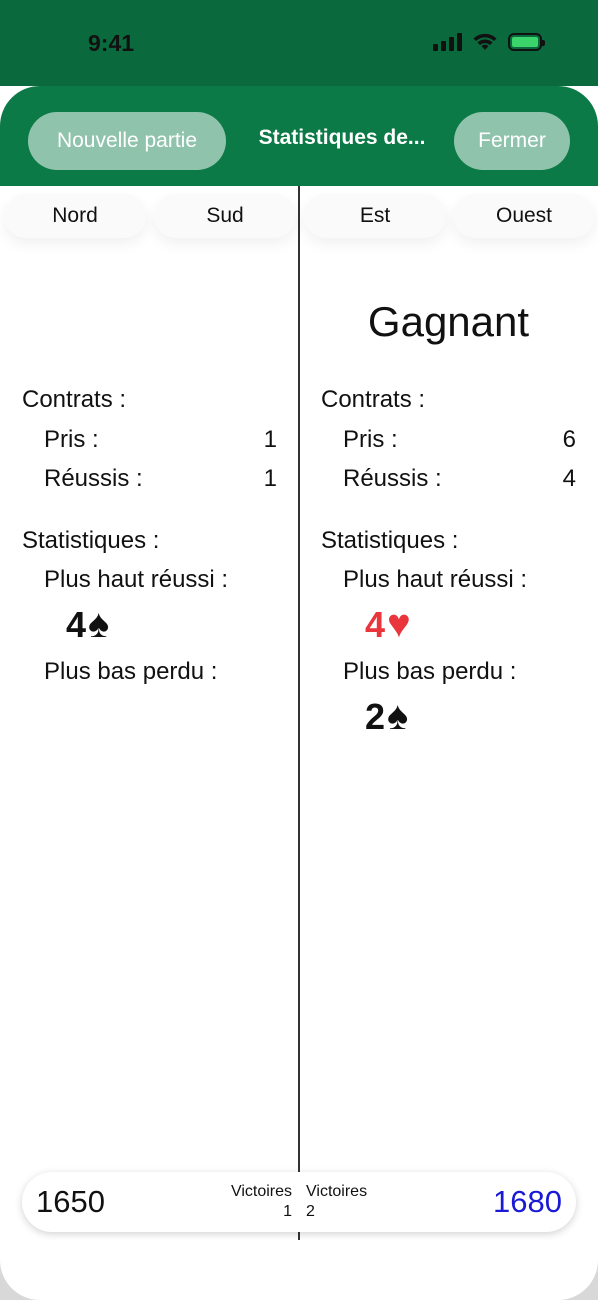 The height and width of the screenshot is (1300, 598). What do you see at coordinates (270, 478) in the screenshot?
I see `succeeded-value: 1` at bounding box center [270, 478].